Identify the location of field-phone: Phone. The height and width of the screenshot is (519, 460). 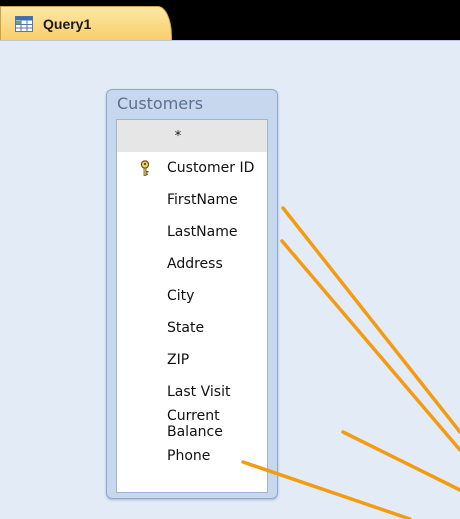
(192, 456).